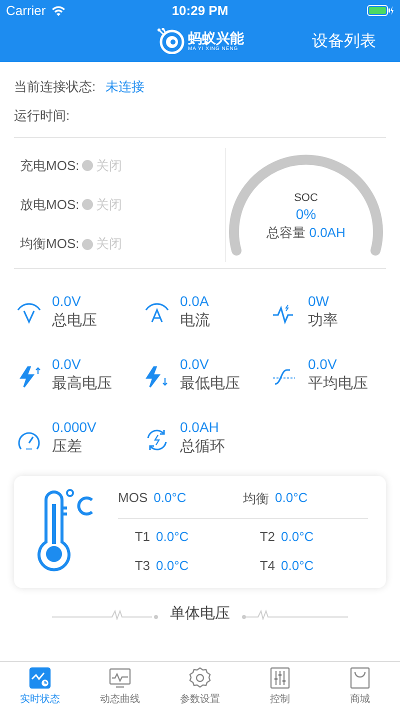 Image resolution: width=400 pixels, height=710 pixels. I want to click on metric-label: 最低电压, so click(210, 383).